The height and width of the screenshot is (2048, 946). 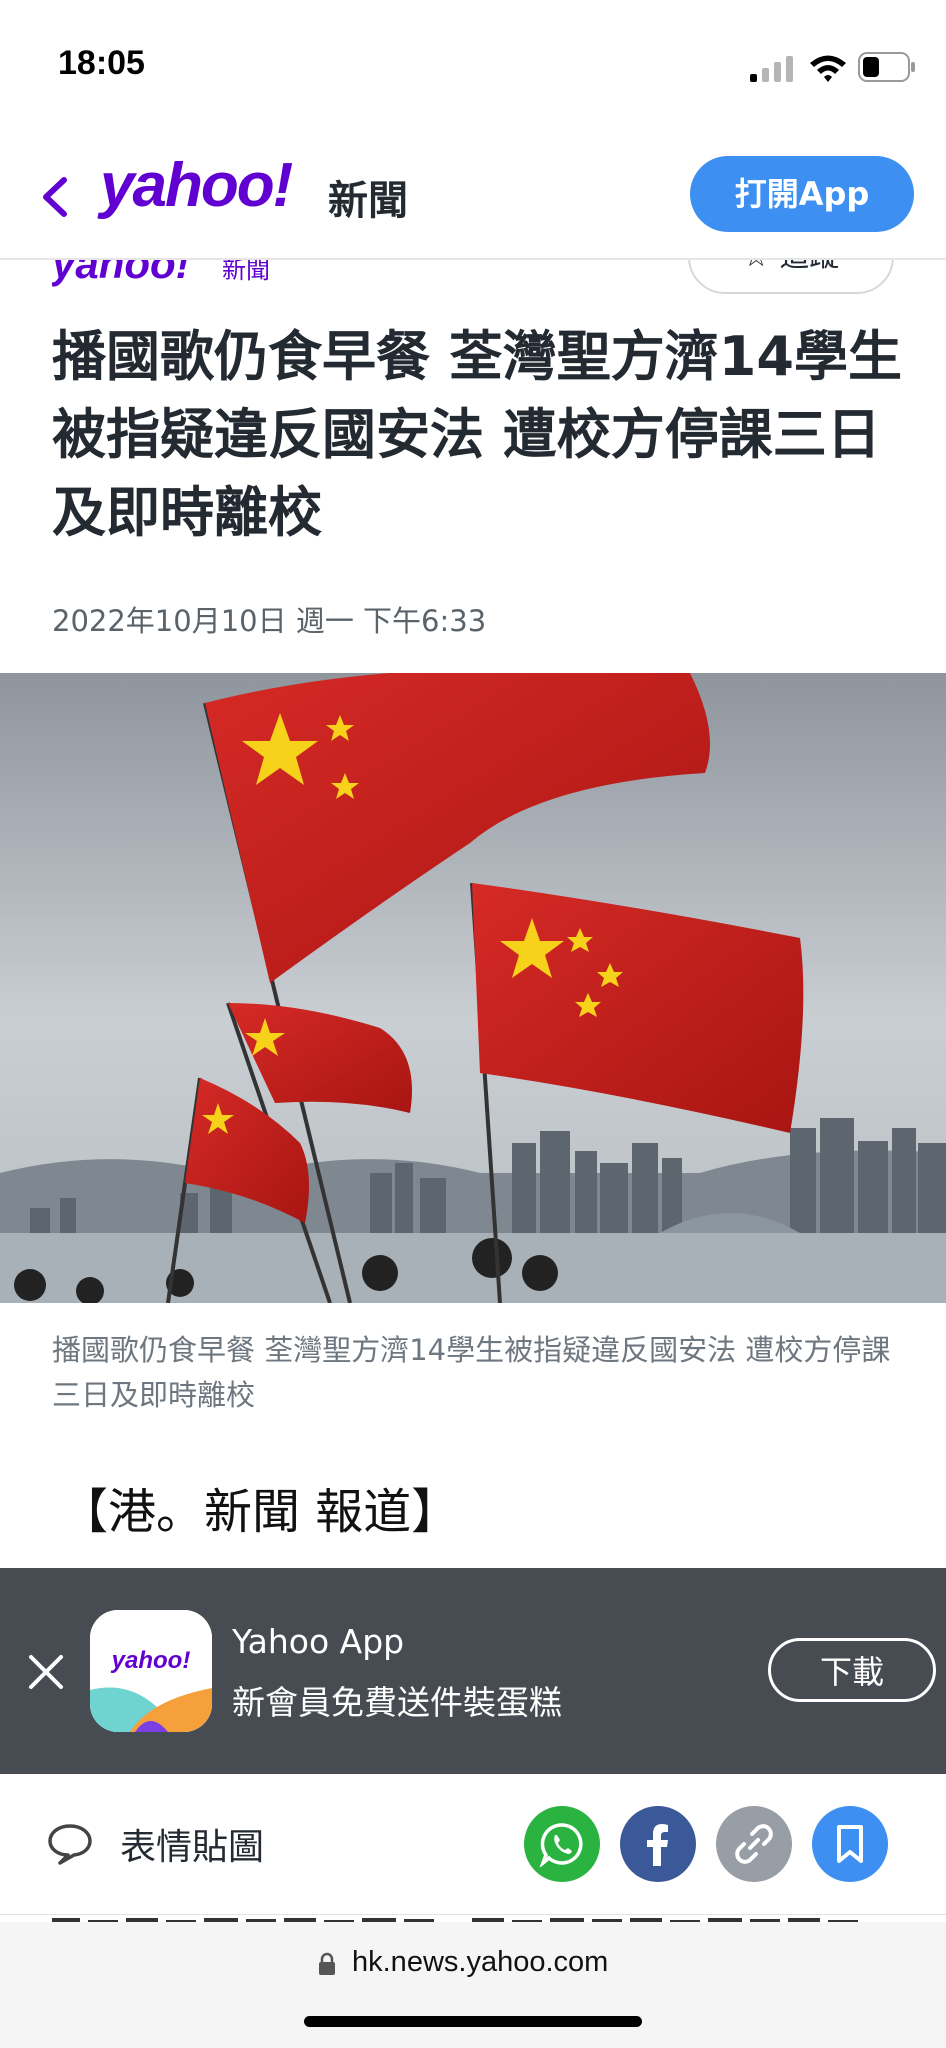 What do you see at coordinates (196, 185) in the screenshot?
I see `yahoo-logo: yahoo!` at bounding box center [196, 185].